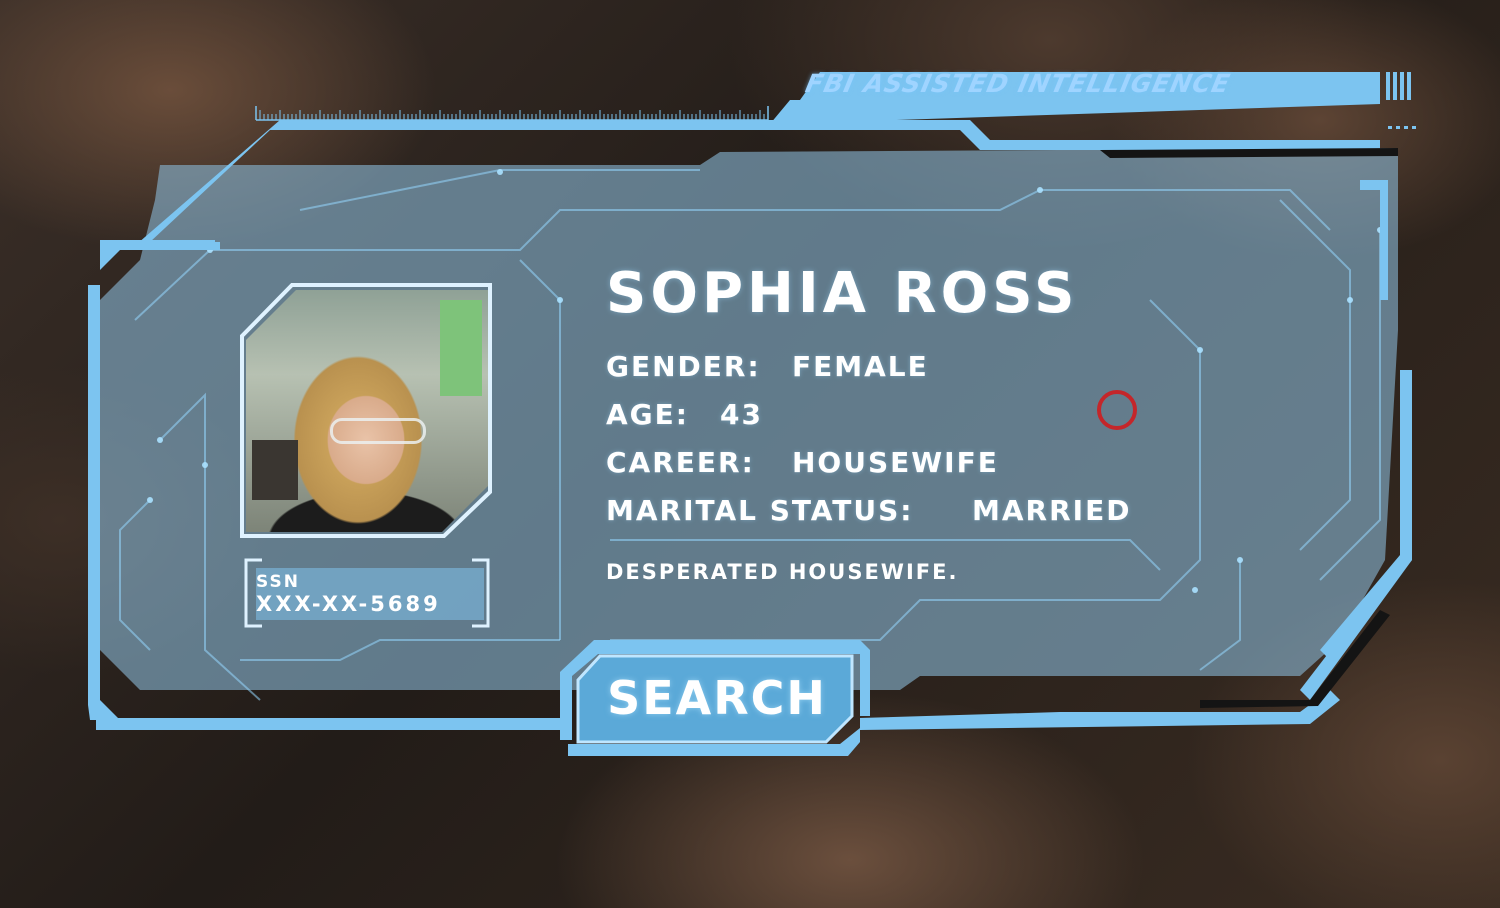  Describe the element at coordinates (782, 572) in the screenshot. I see `profile-description: DESPERATED HOUSEWIFE.` at that location.